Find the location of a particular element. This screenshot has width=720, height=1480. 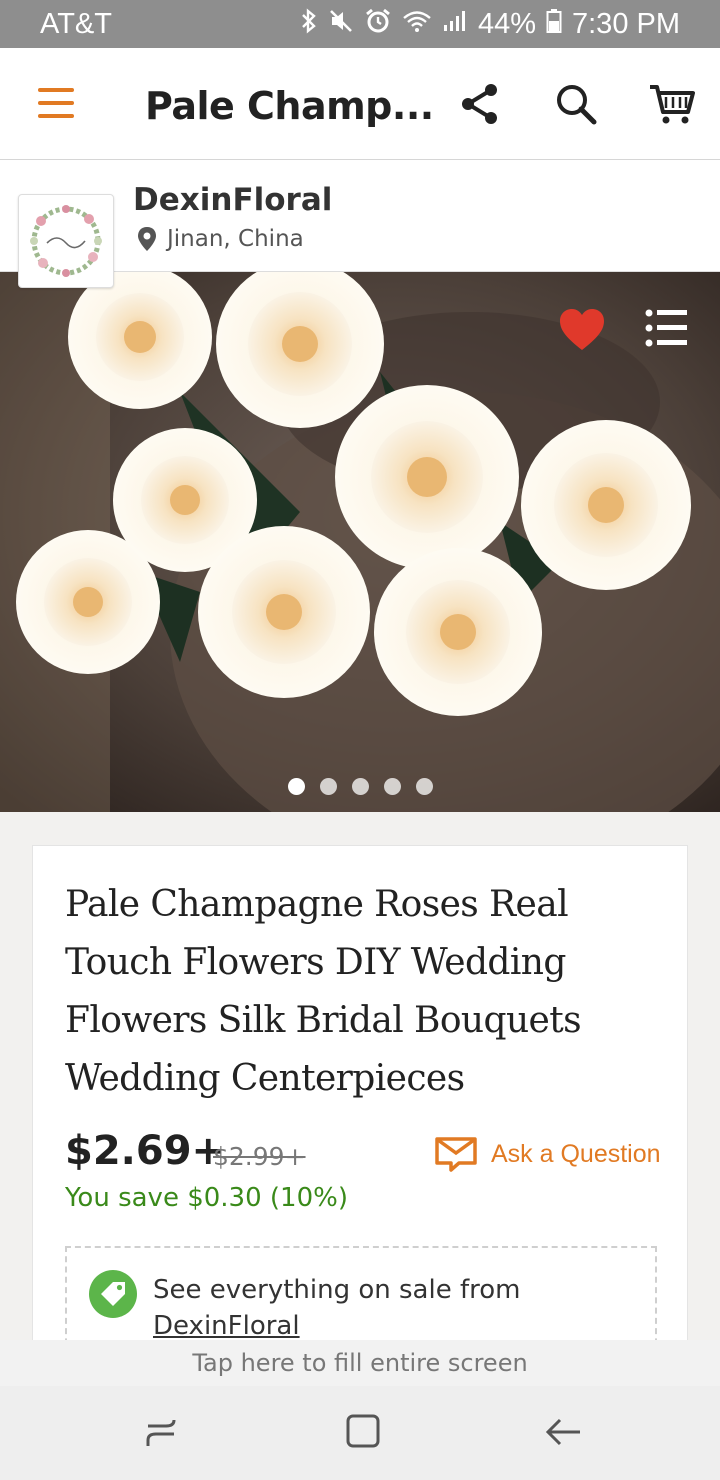

sale-text: See everything on sale from DexinFloral is located at coordinates (336, 1308).